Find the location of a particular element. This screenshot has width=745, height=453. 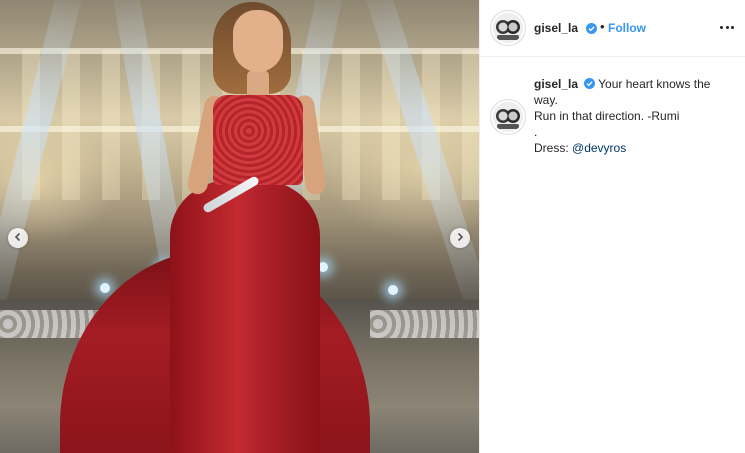

post-header: gisel_la • Follow is located at coordinates (612, 28).